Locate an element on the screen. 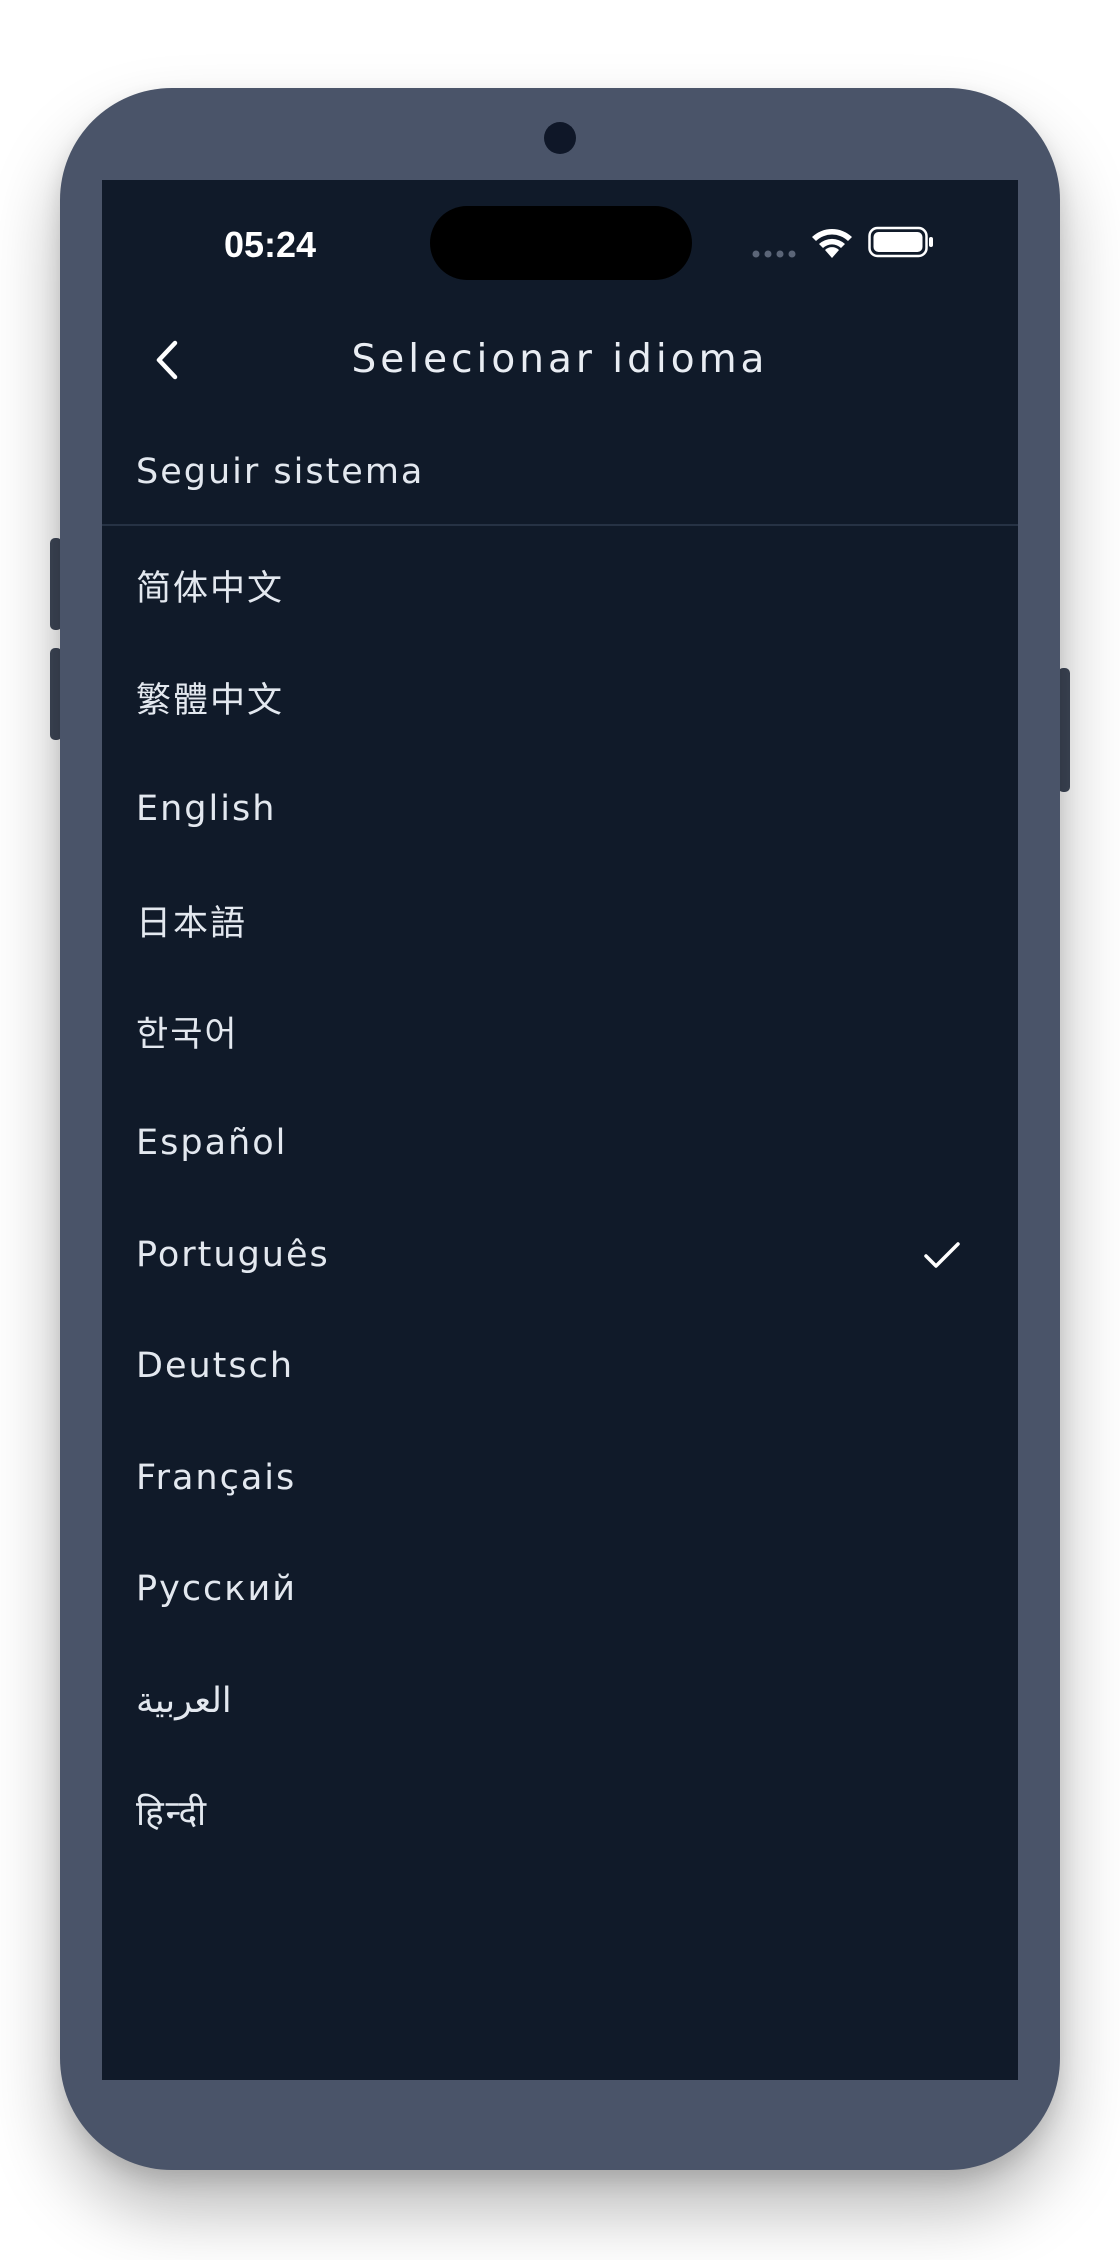 The width and height of the screenshot is (1120, 2260). front-camera-icon is located at coordinates (560, 138).